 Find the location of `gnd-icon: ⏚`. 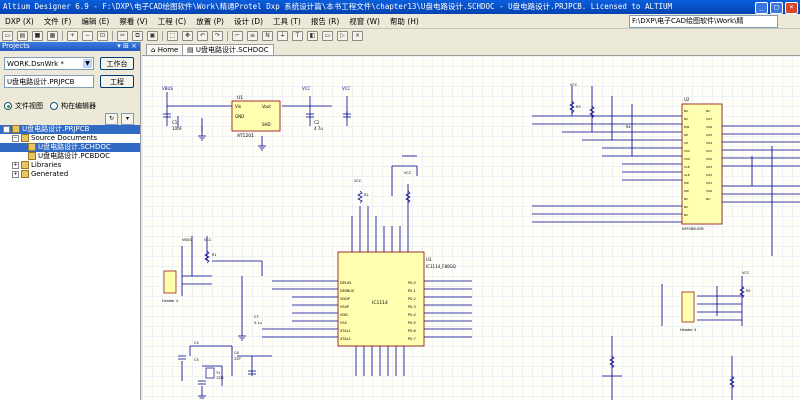

gnd-icon: ⏚ is located at coordinates (282, 35).